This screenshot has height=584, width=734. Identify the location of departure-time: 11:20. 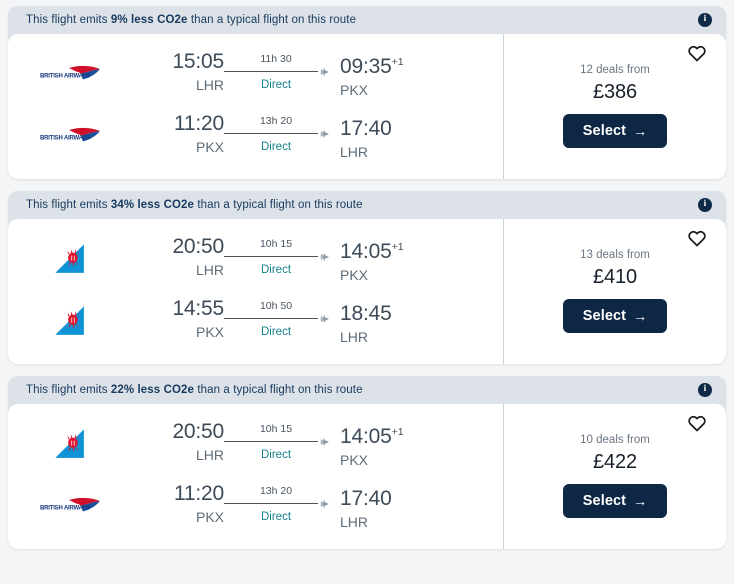
(199, 123).